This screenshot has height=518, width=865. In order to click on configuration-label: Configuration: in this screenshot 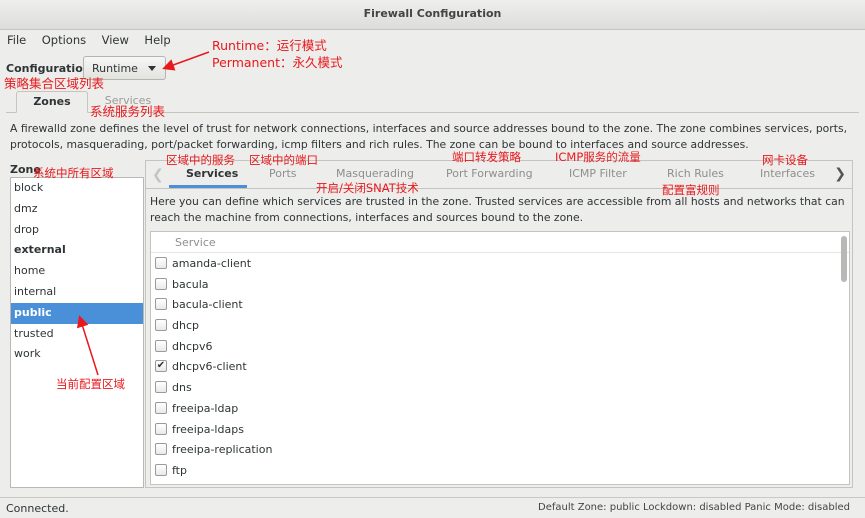, I will do `click(50, 68)`.